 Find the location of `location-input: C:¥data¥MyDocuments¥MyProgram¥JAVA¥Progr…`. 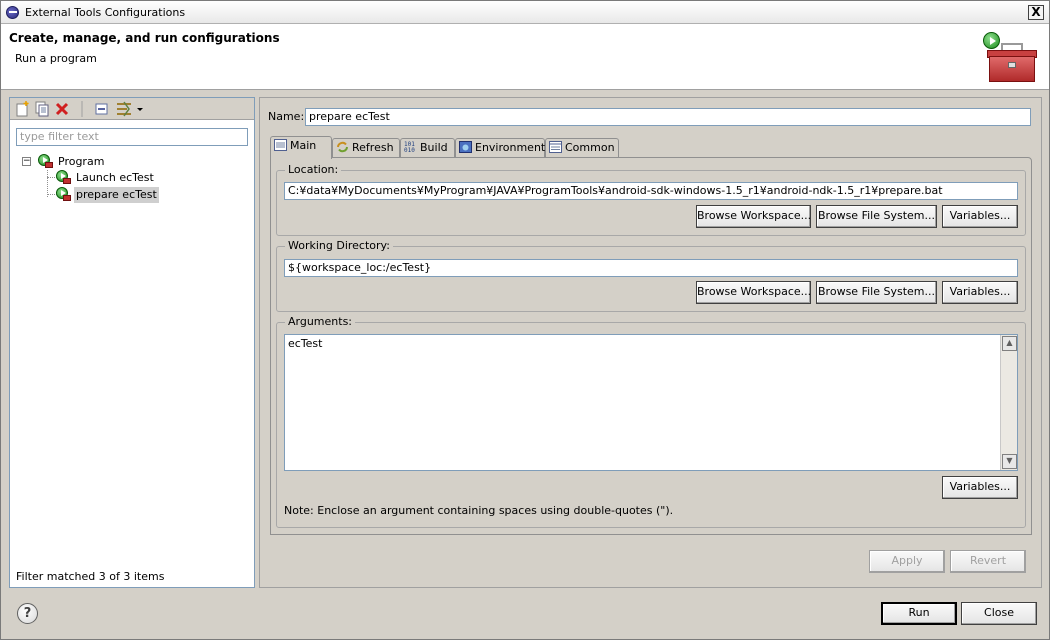

location-input: C:¥data¥MyDocuments¥MyProgram¥JAVA¥Progr… is located at coordinates (651, 191).